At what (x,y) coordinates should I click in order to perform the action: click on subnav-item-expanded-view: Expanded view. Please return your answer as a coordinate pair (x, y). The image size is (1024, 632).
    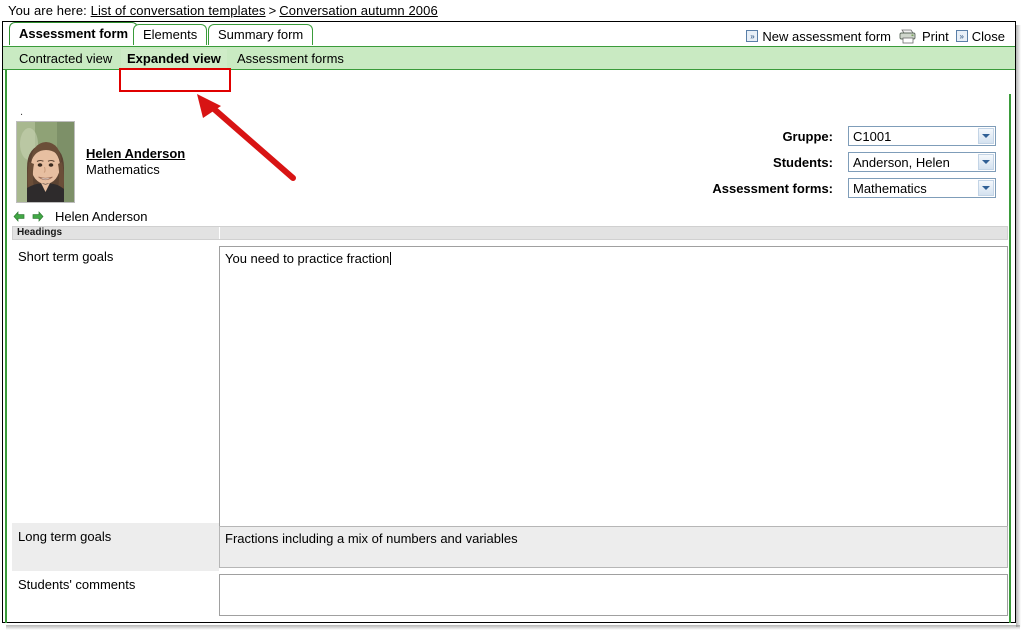
    Looking at the image, I should click on (174, 58).